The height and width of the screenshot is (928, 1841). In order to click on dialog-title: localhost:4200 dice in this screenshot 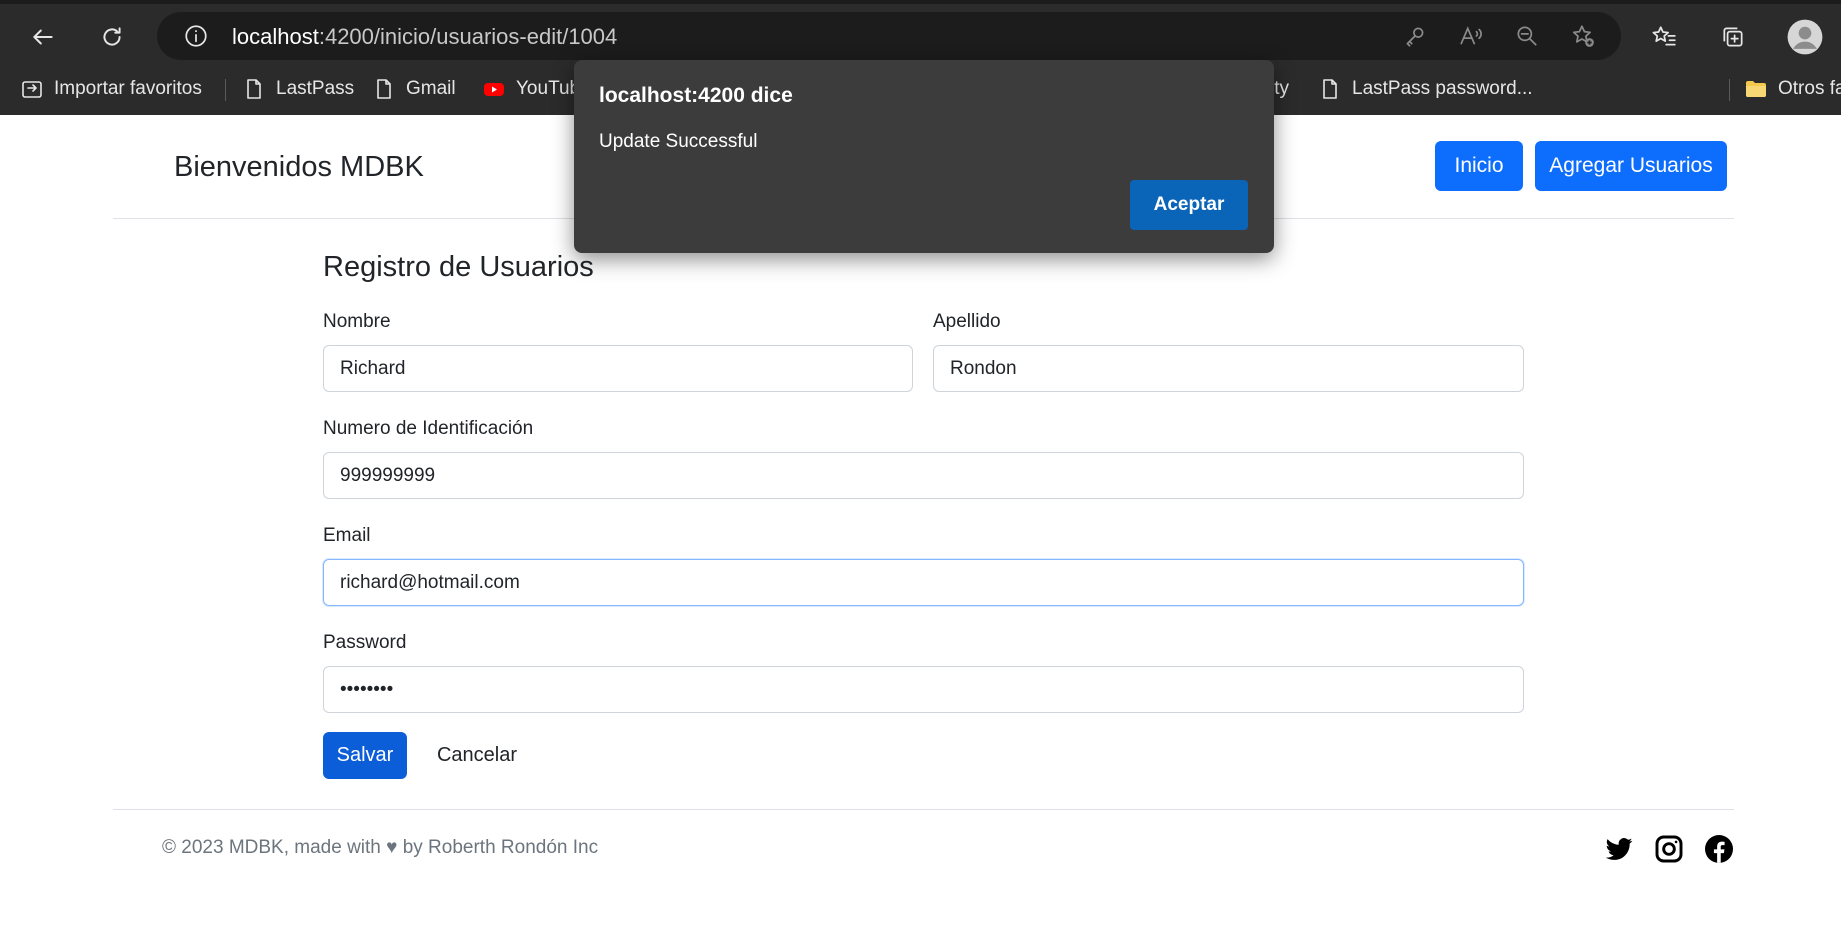, I will do `click(696, 95)`.